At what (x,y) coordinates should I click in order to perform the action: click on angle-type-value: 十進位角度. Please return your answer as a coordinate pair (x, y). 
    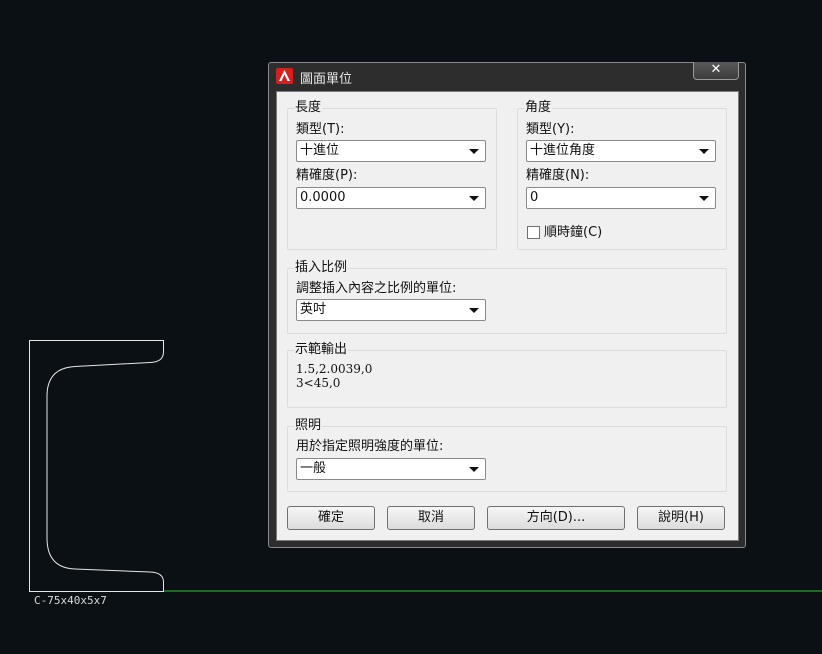
    Looking at the image, I should click on (563, 150).